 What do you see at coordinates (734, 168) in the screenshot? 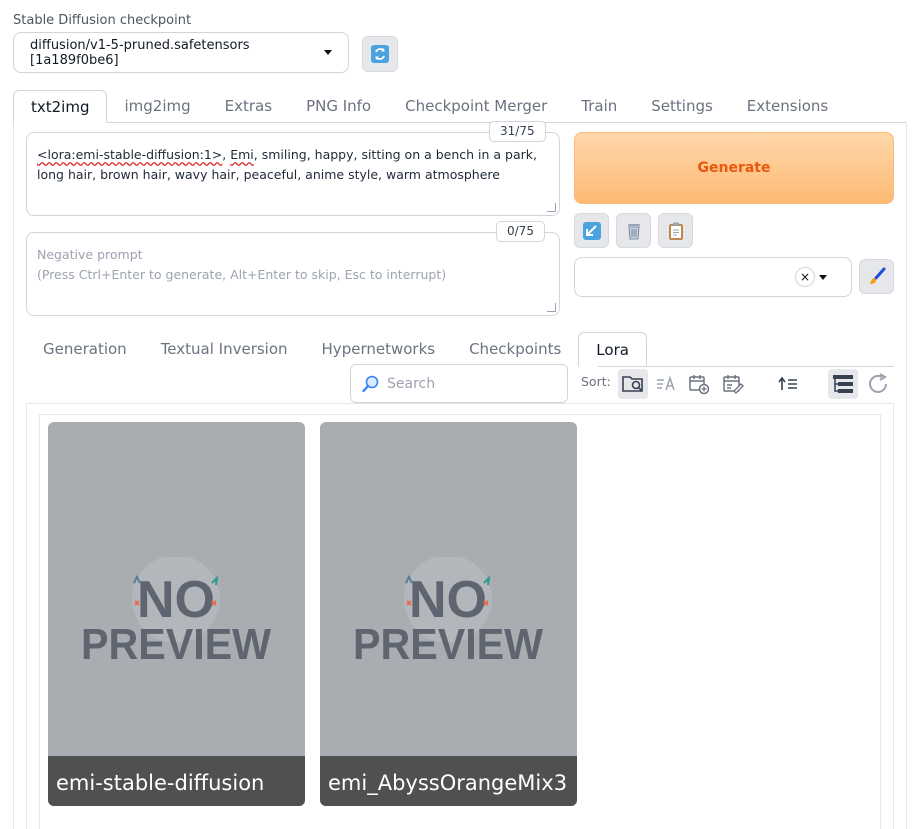
I see `generate-button: Generate` at bounding box center [734, 168].